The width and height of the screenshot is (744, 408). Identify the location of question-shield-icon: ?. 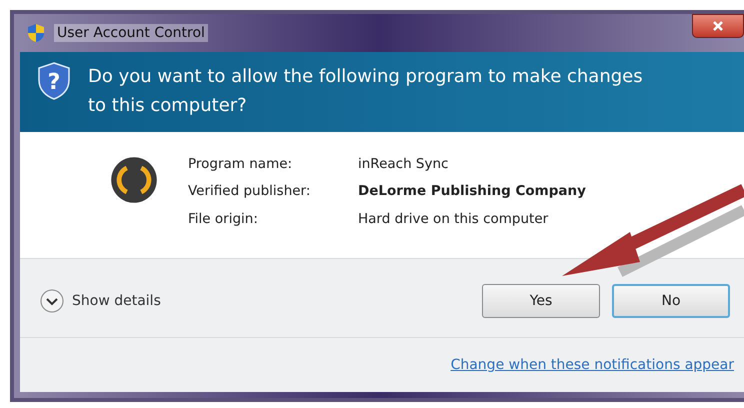
(54, 81).